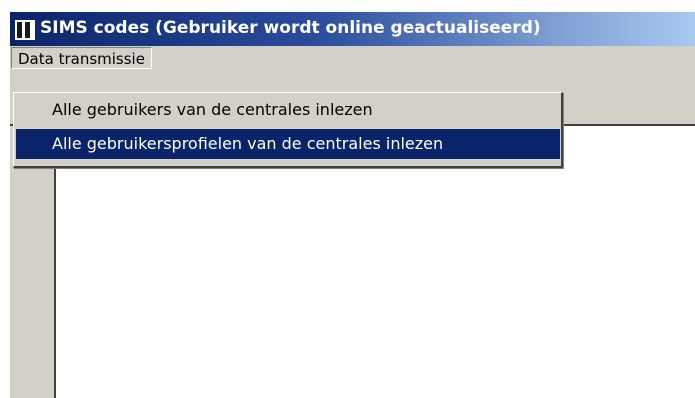 Image resolution: width=695 pixels, height=398 pixels. I want to click on menu-data-transmissie: Data transmissie, so click(81, 58).